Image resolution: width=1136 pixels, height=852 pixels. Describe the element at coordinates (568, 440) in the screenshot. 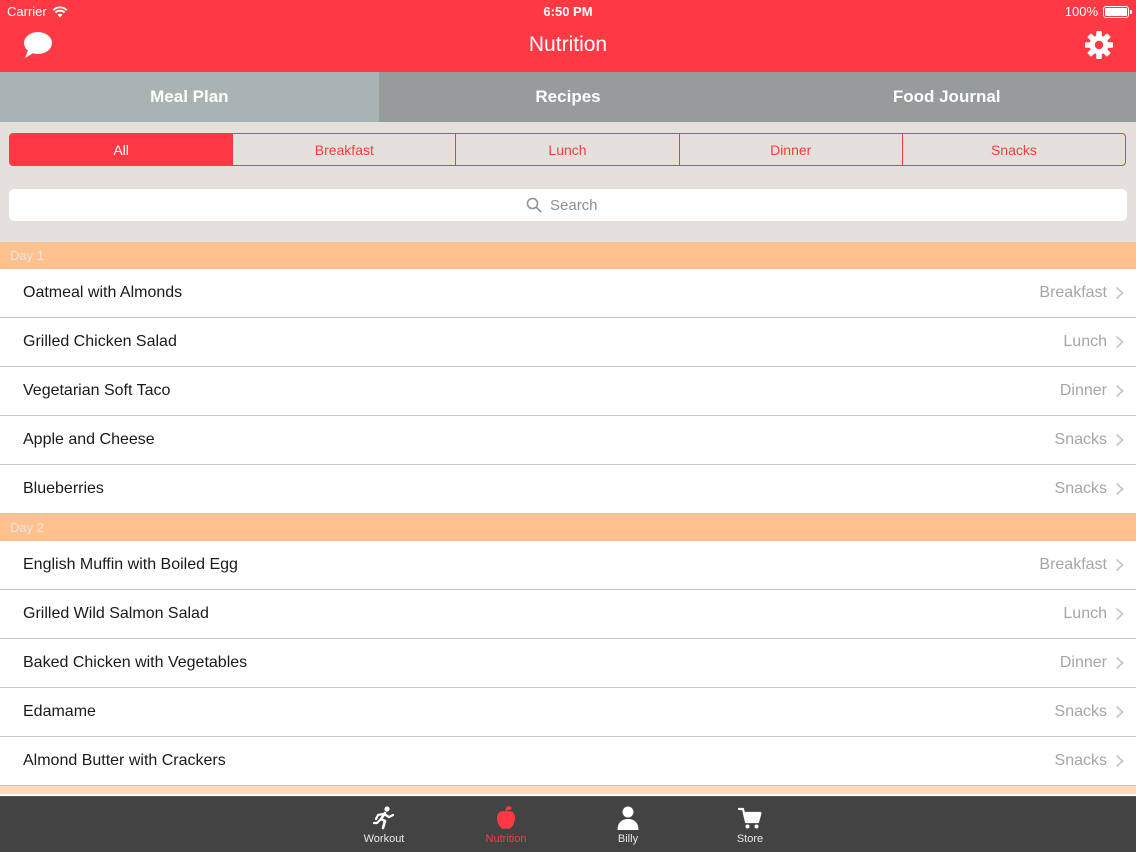

I see `list-item: Apple and Cheese Snacks` at that location.